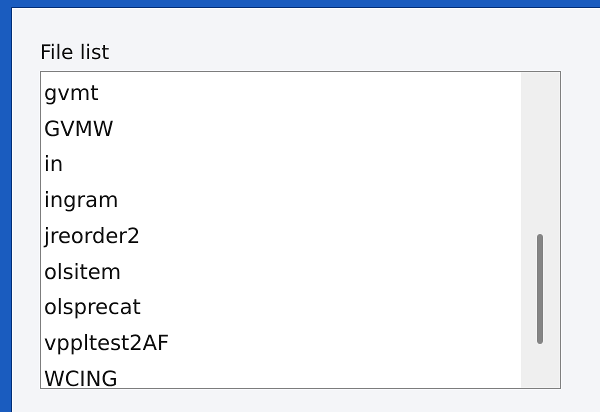 This screenshot has height=412, width=600. I want to click on file-list-item: olsprecat, so click(281, 308).